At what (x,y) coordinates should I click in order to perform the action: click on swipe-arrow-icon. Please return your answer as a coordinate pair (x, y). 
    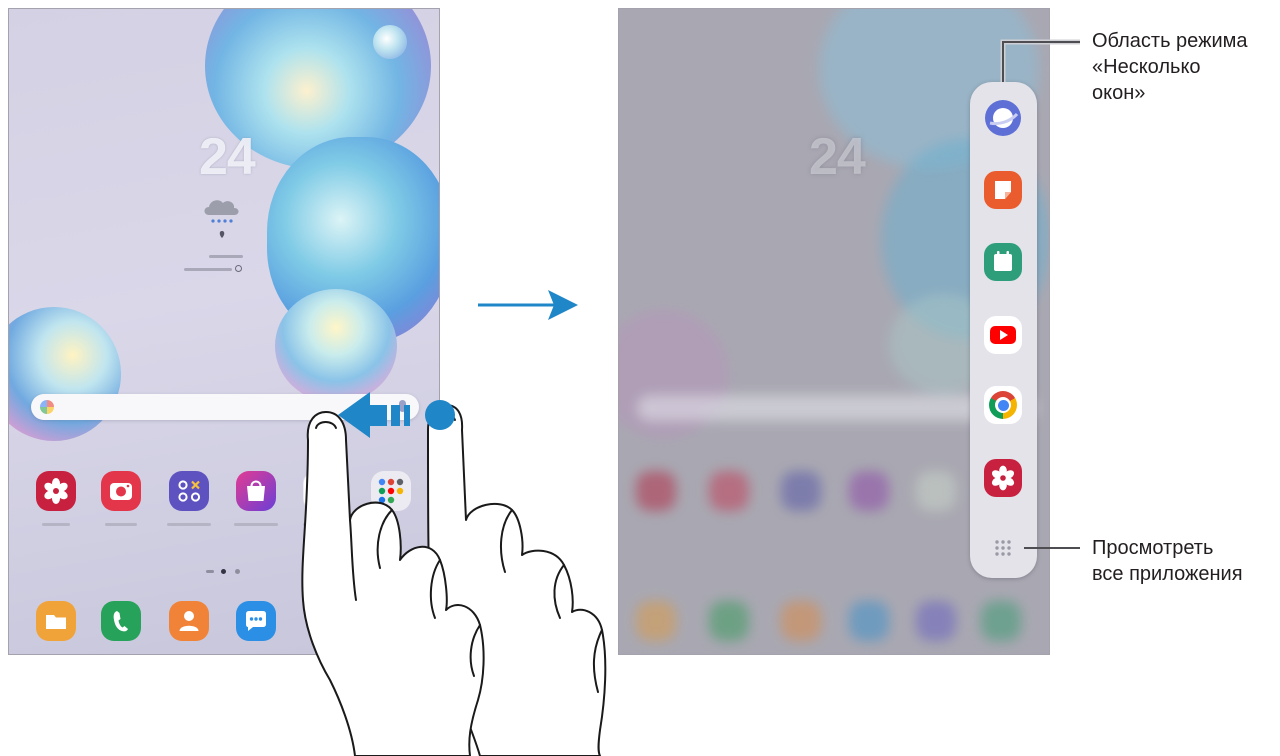
    Looking at the image, I should click on (374, 415).